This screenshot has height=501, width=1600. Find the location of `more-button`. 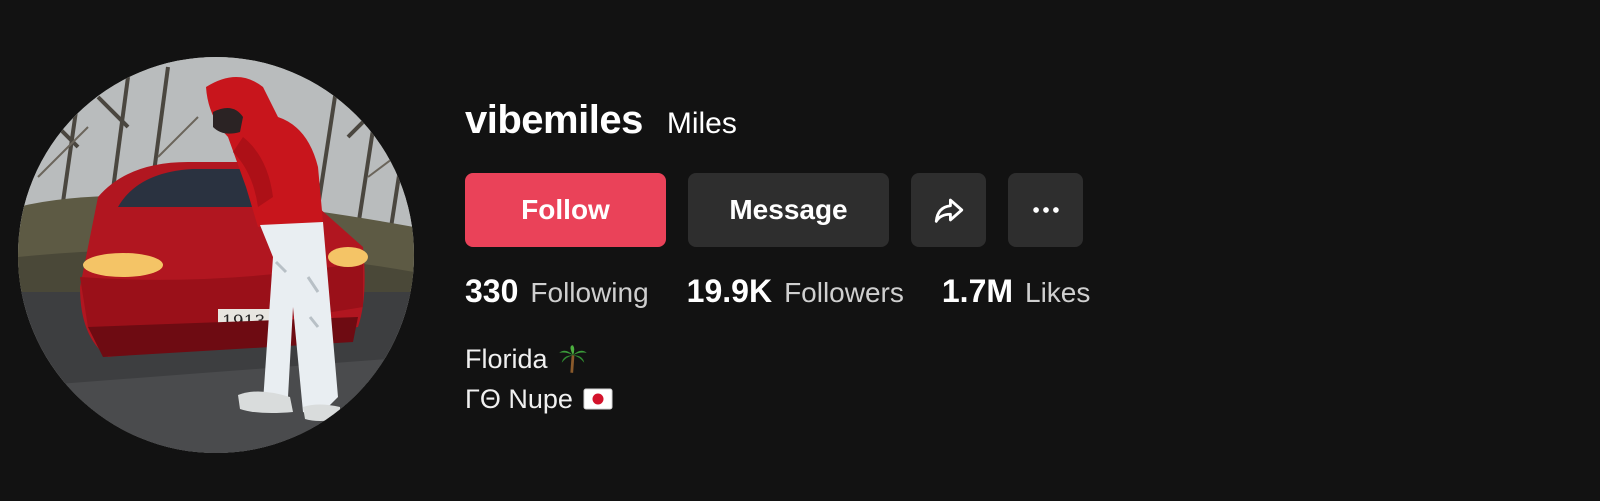

more-button is located at coordinates (1045, 210).